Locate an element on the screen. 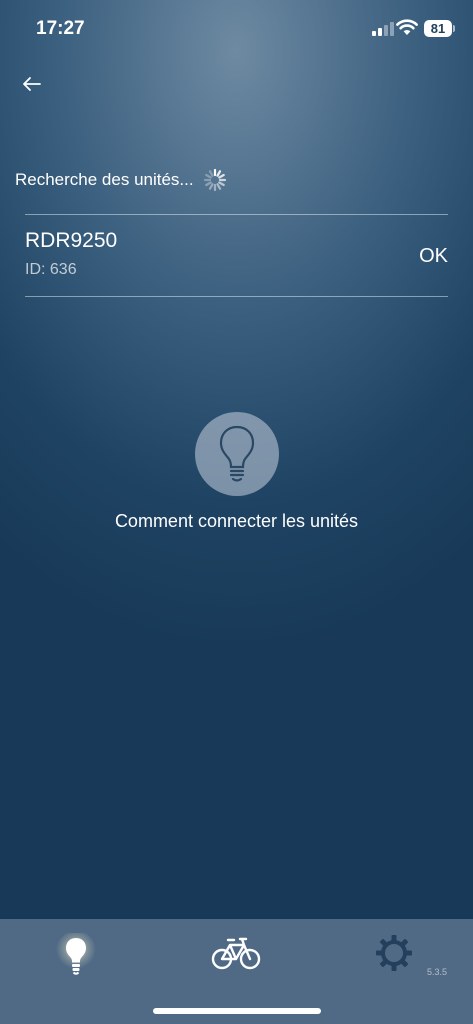  tab-settings is located at coordinates (394, 954).